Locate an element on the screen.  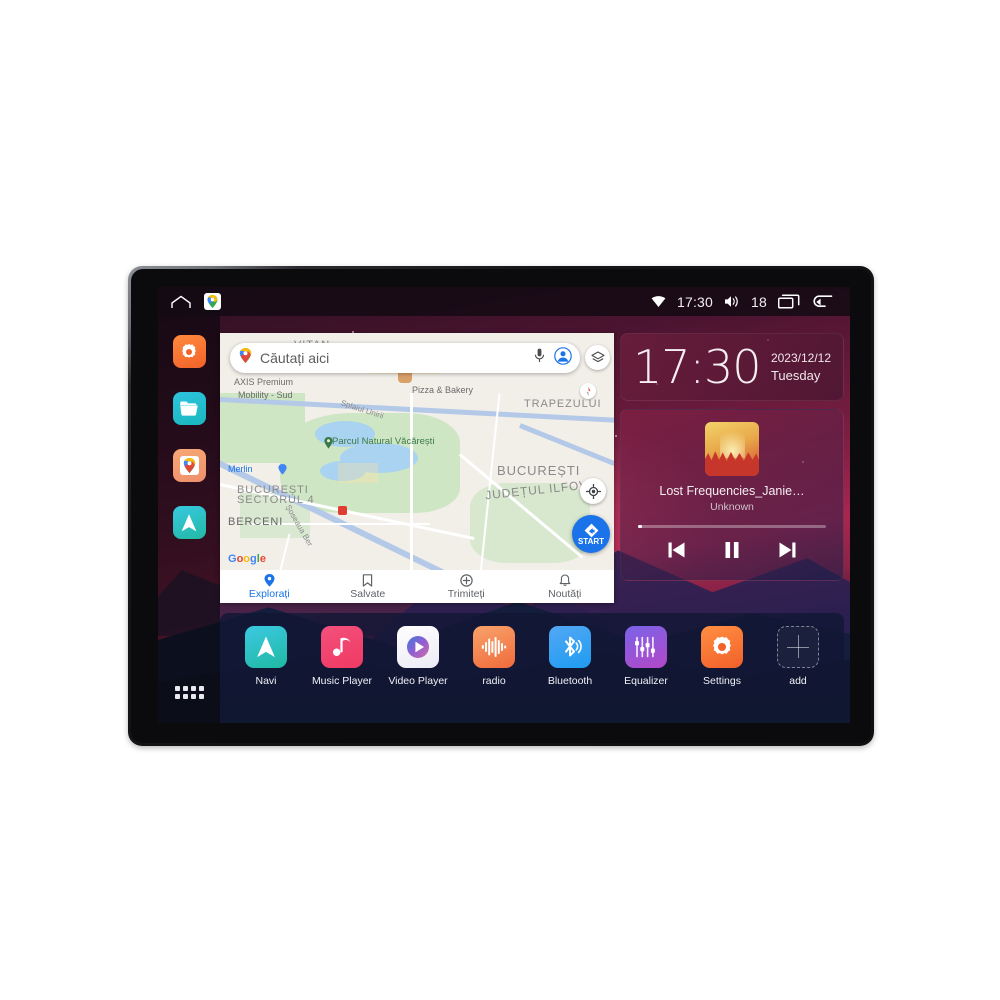
dock-app-label: Bluetooth is located at coordinates (570, 680).